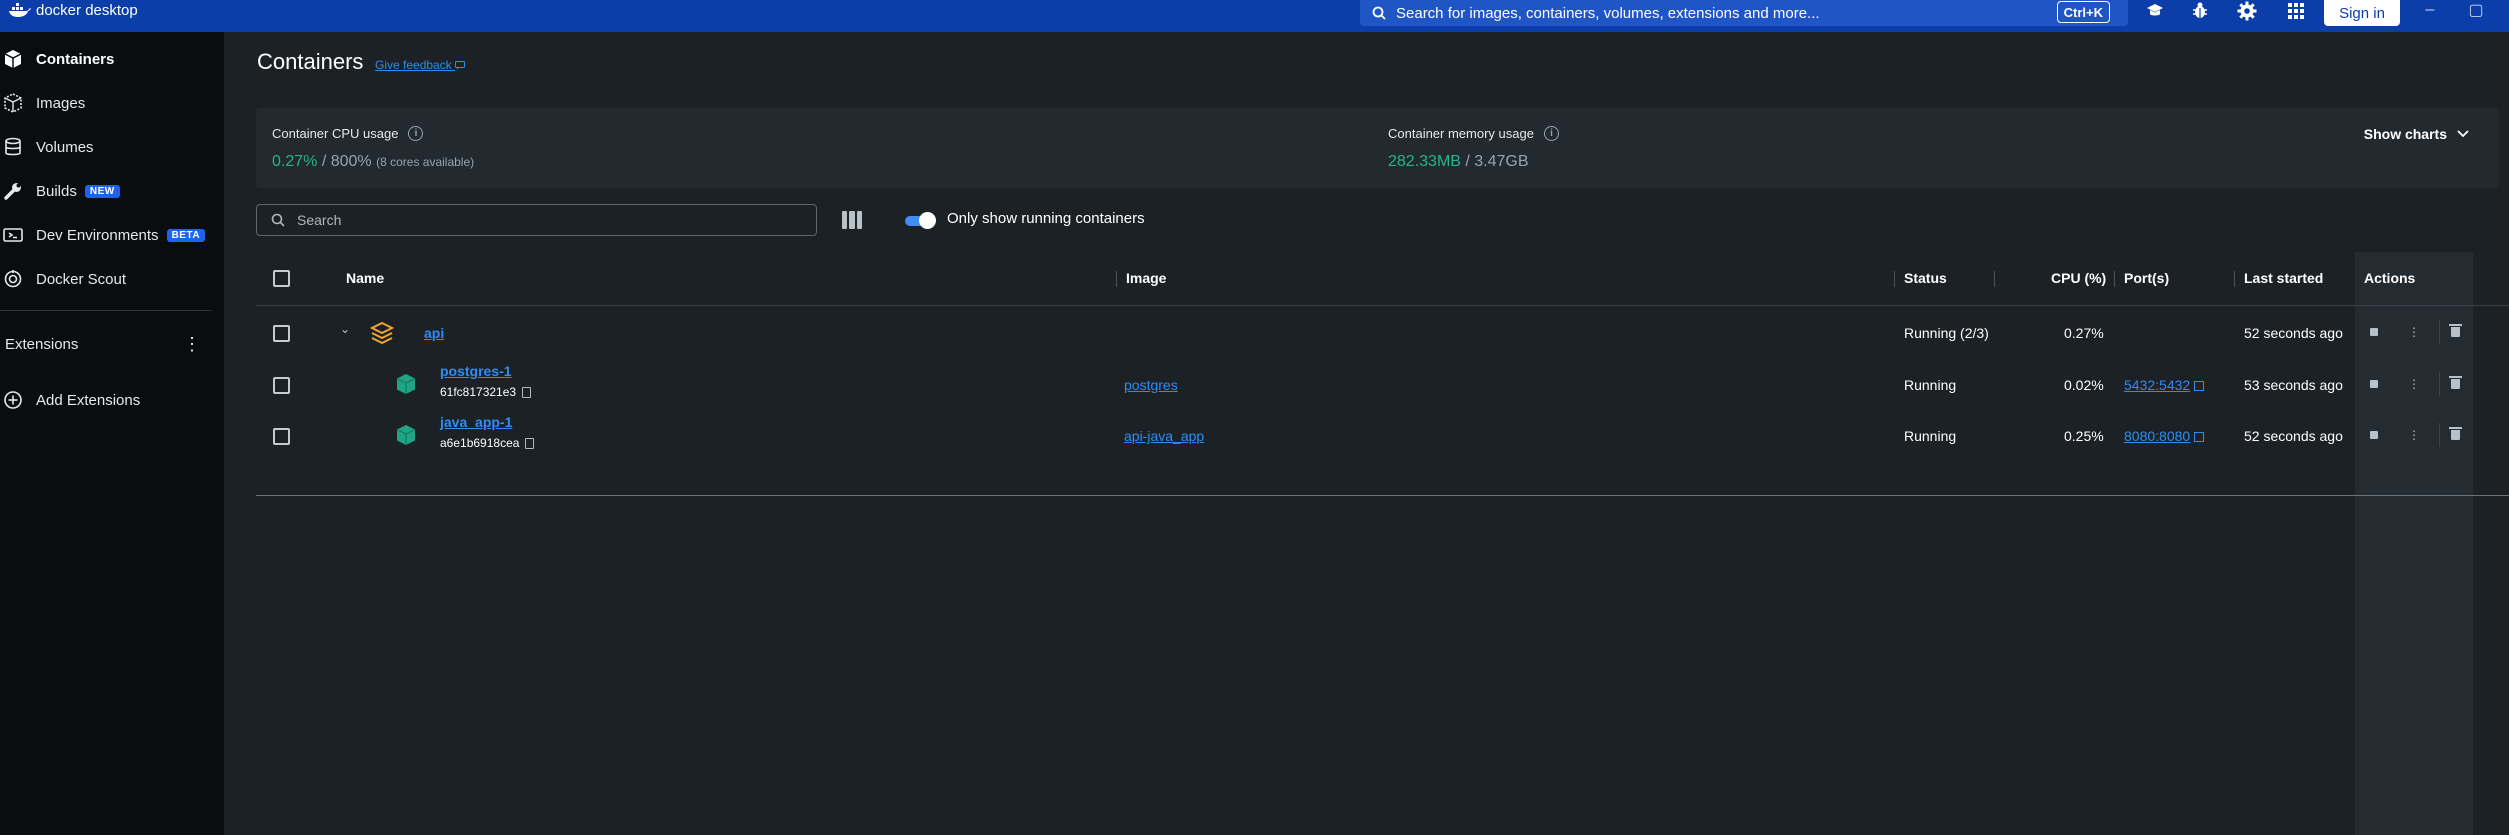 Image resolution: width=2509 pixels, height=835 pixels. What do you see at coordinates (487, 443) in the screenshot?
I see `container-id-row: a6e1b6918cea` at bounding box center [487, 443].